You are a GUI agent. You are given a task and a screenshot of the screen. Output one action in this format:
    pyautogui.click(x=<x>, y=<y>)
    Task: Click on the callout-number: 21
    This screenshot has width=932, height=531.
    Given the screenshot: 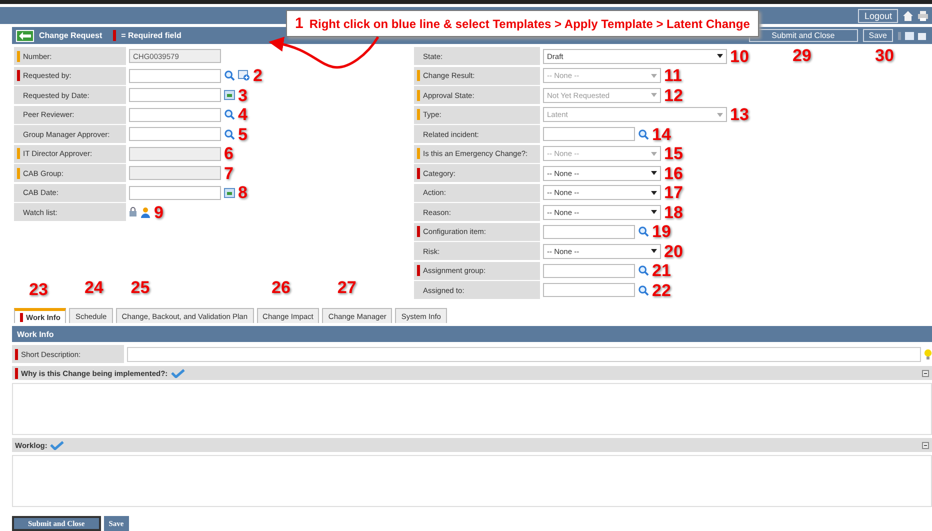 What is the action you would take?
    pyautogui.click(x=661, y=270)
    